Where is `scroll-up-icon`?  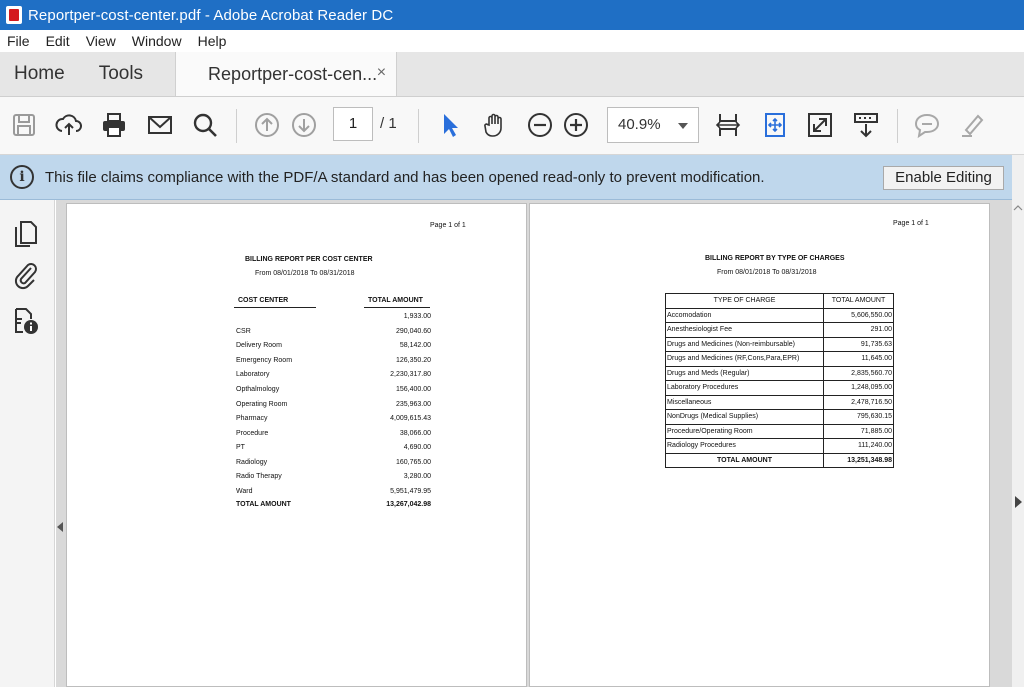
scroll-up-icon is located at coordinates (1018, 208).